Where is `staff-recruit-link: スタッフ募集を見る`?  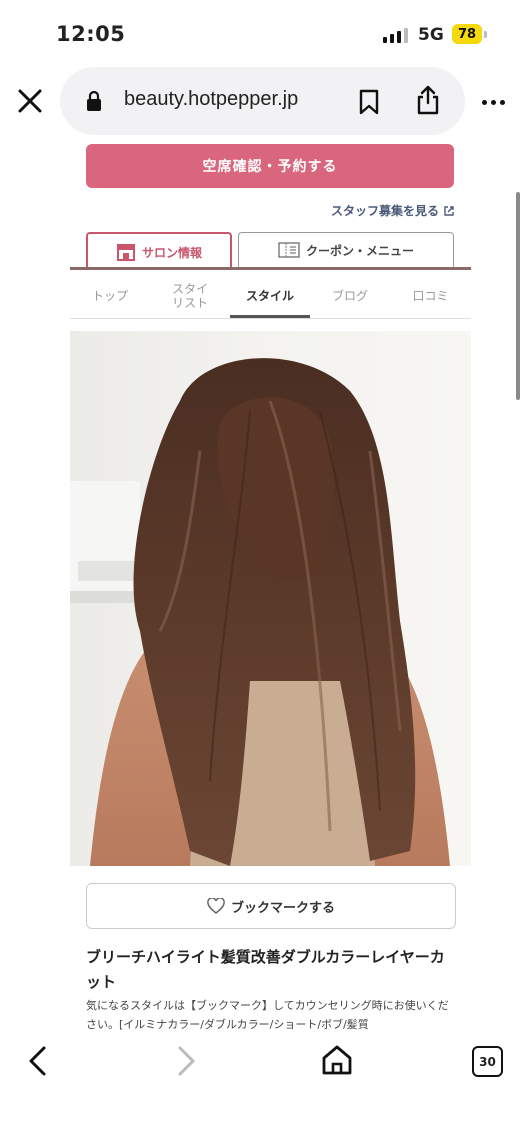 staff-recruit-link: スタッフ募集を見る is located at coordinates (393, 210).